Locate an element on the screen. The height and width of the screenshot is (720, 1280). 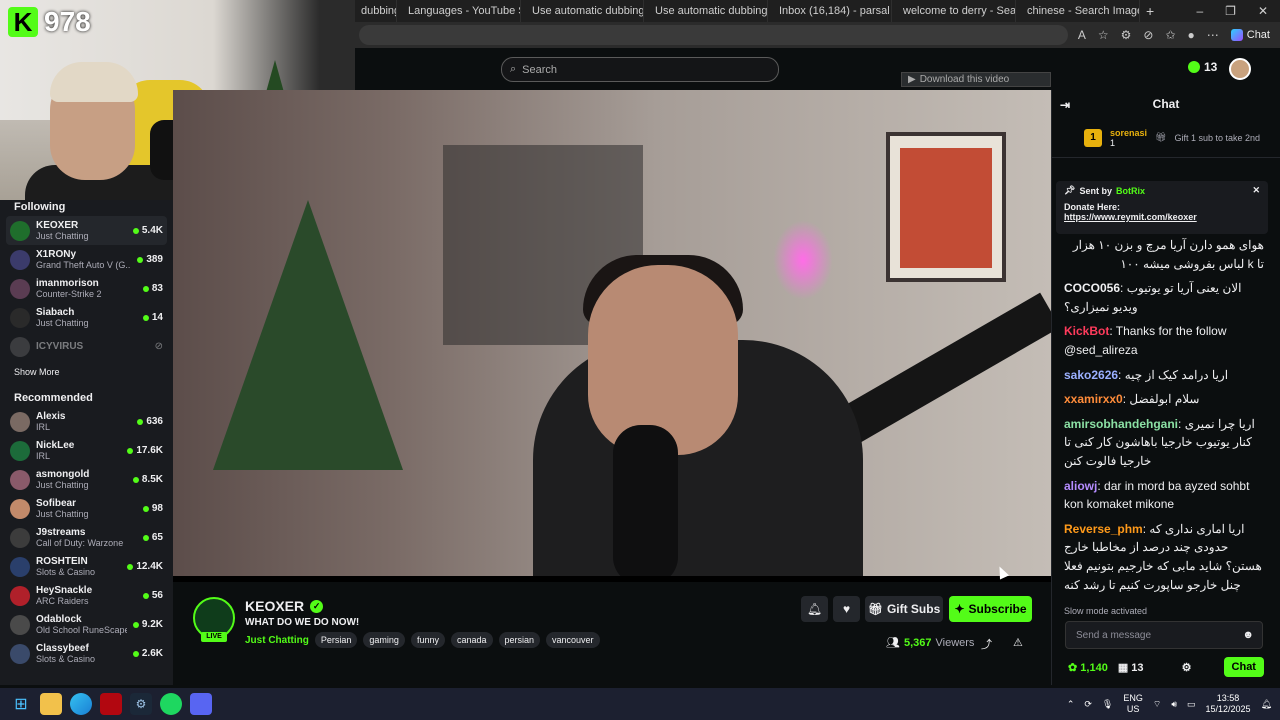
share-icon: ⤴ is located at coordinates (986, 644).